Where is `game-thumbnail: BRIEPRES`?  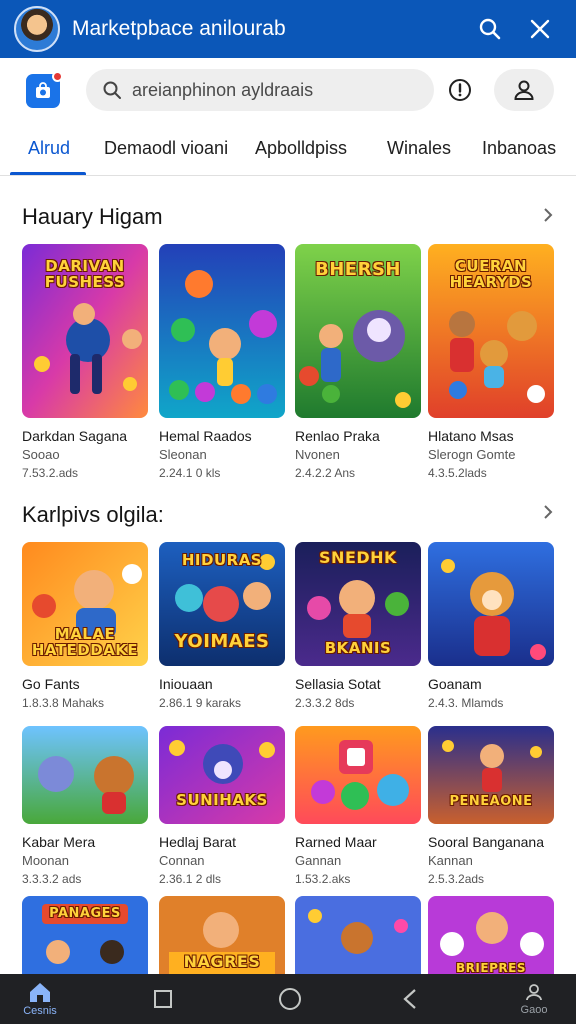
game-thumbnail: BRIEPRES is located at coordinates (491, 935).